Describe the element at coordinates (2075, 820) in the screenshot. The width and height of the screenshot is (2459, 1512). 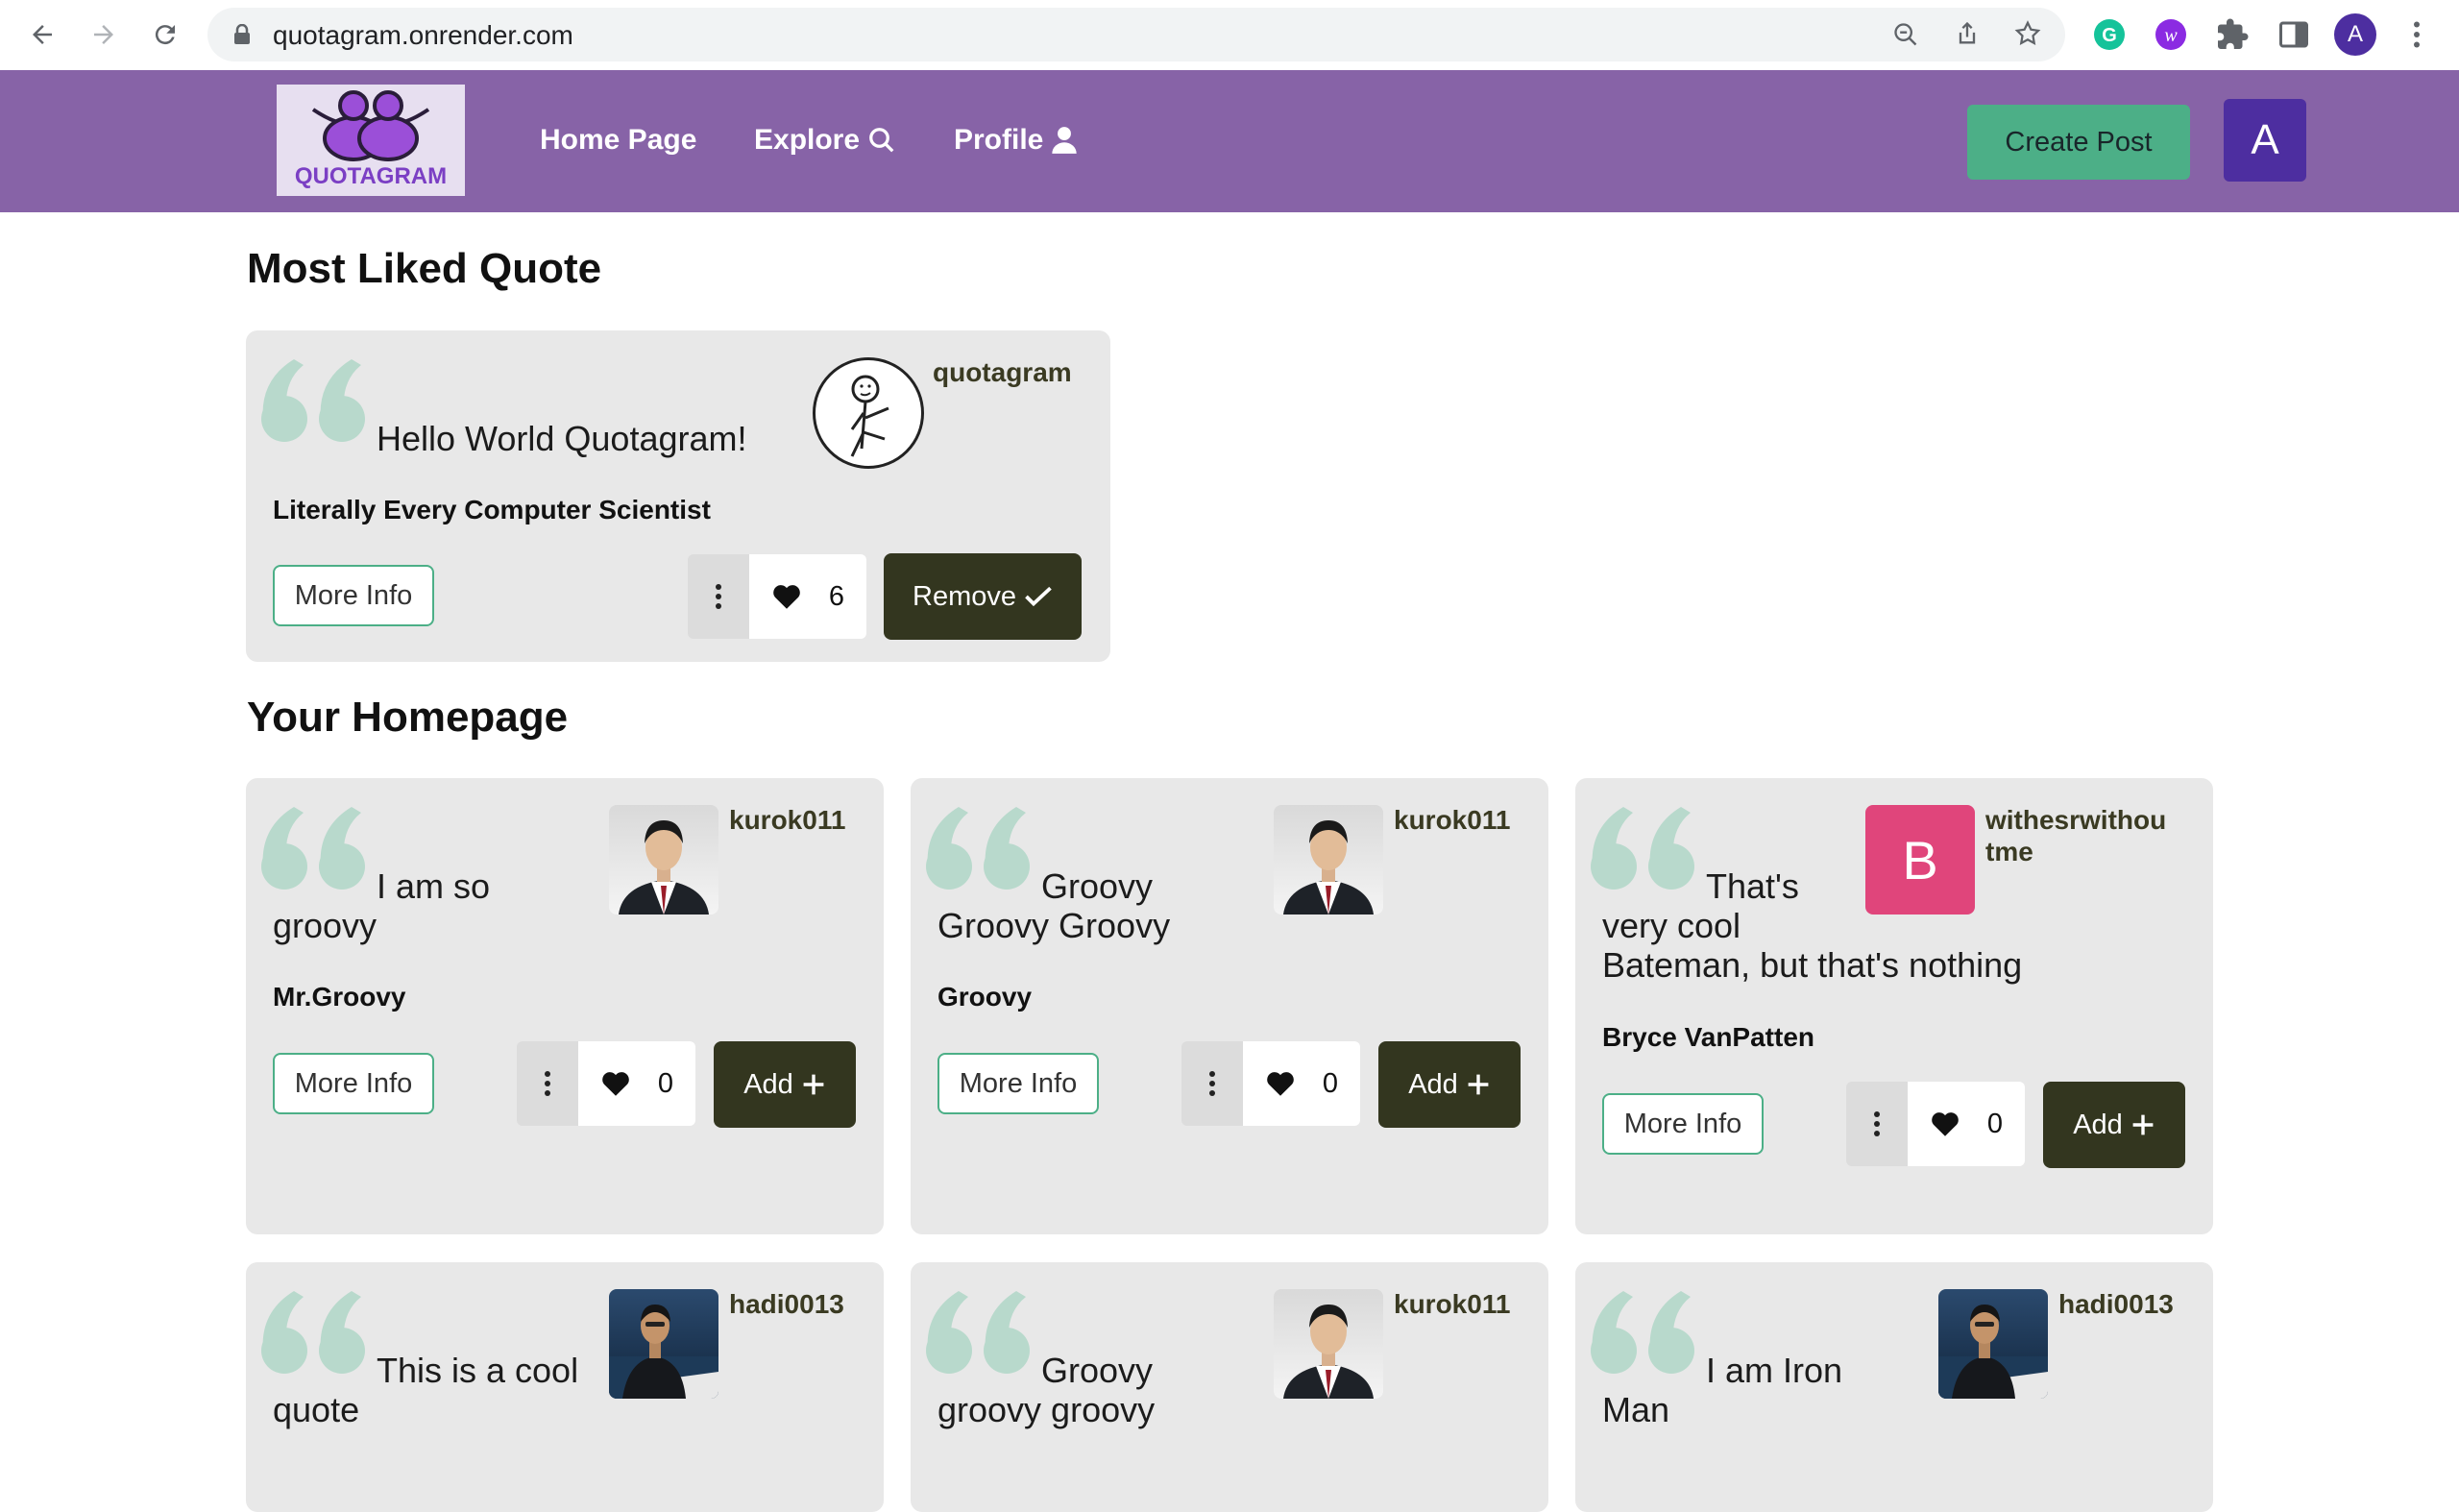
I see `username-line1: withesrwithou` at that location.